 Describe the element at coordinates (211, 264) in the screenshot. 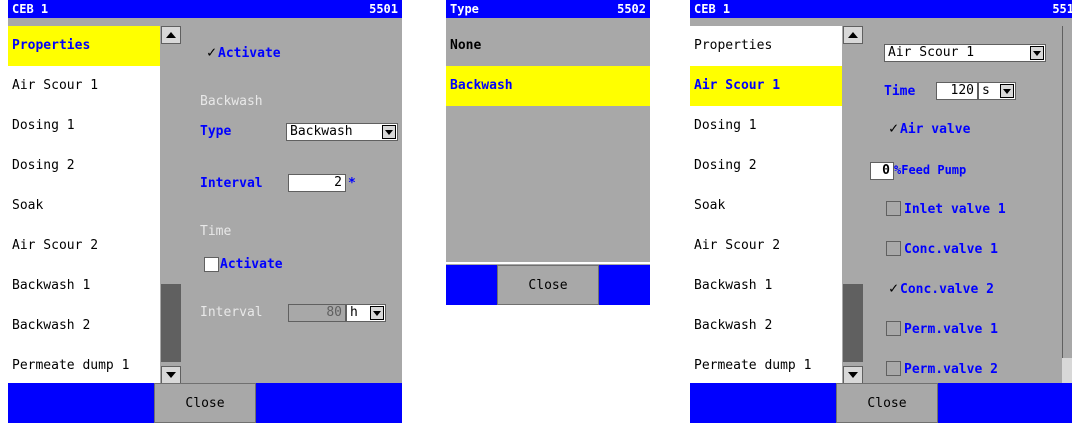

I see `time-activate-checkbox` at that location.